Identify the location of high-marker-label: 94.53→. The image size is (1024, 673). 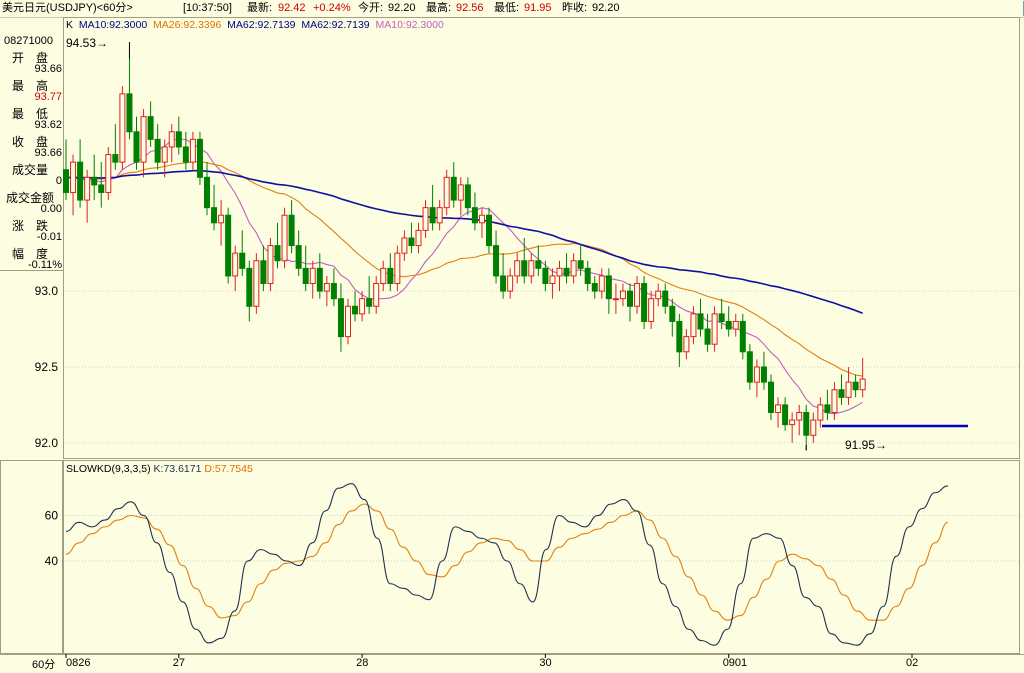
(87, 43).